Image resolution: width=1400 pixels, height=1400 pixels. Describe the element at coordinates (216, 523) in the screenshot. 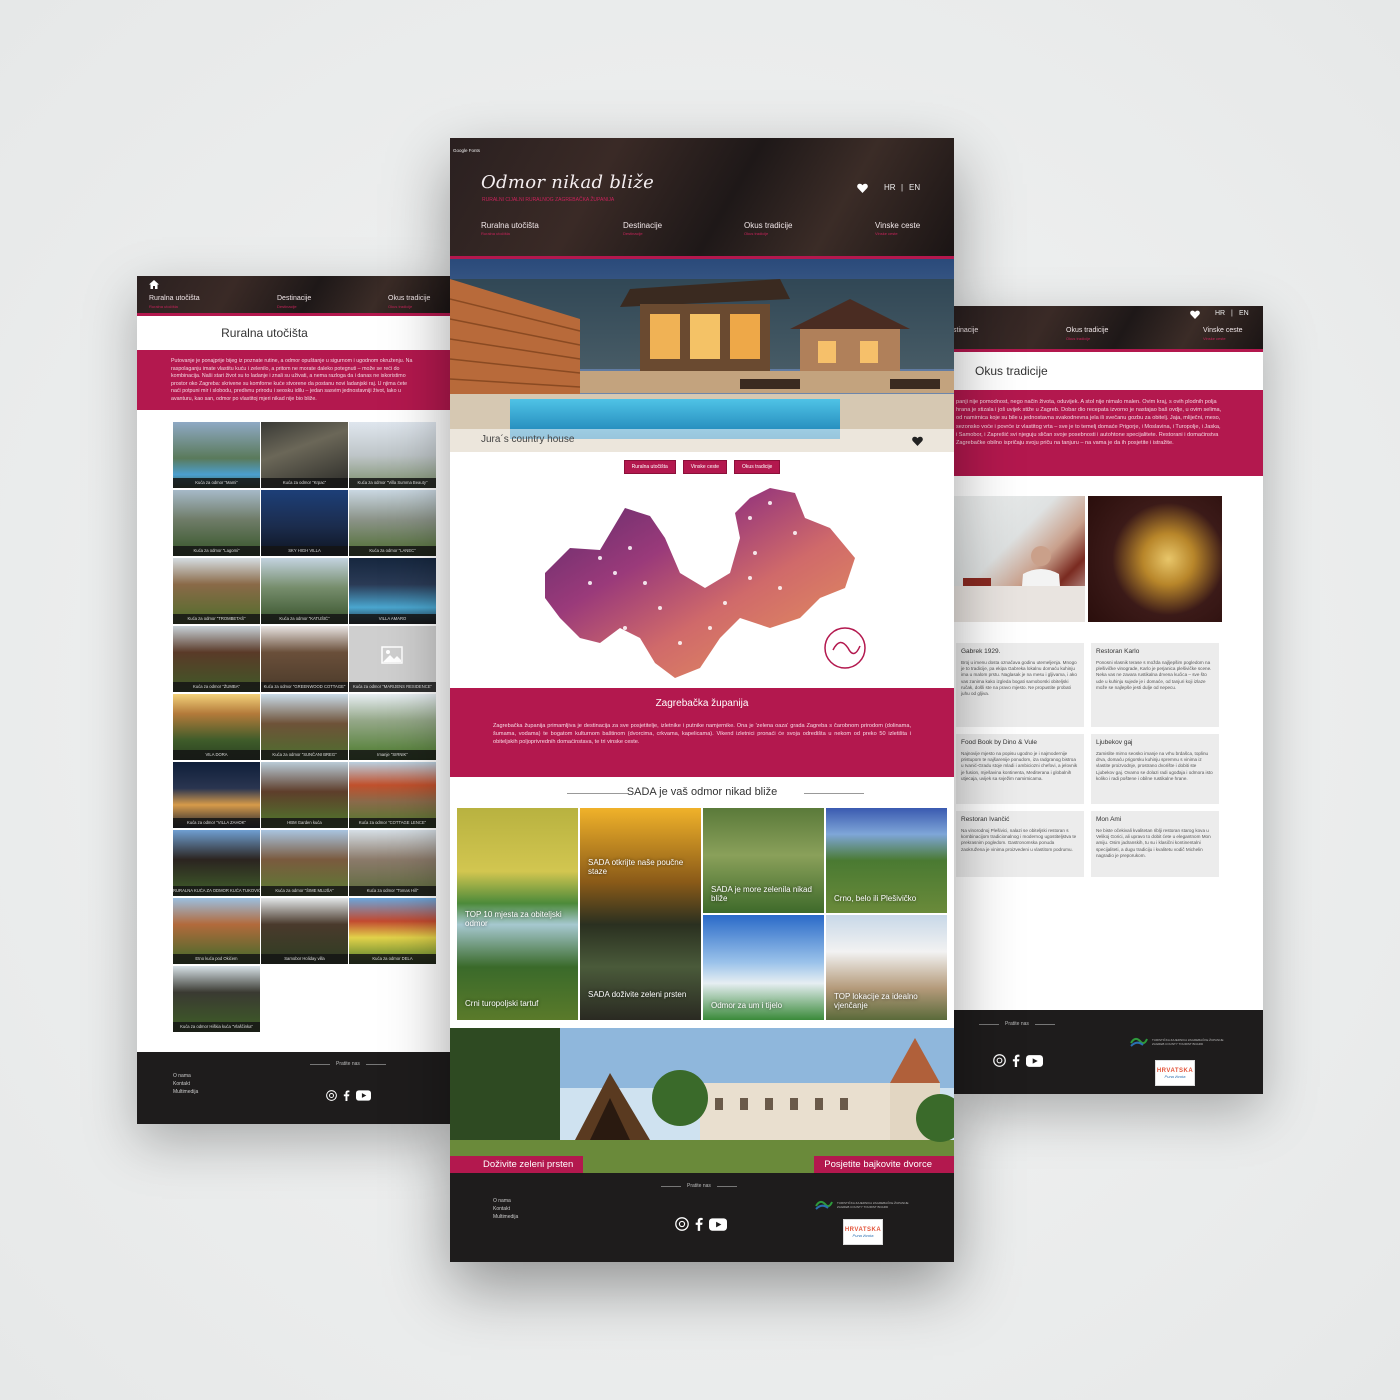

I see `house-card: Kuća za odmor "Lagomi"` at that location.